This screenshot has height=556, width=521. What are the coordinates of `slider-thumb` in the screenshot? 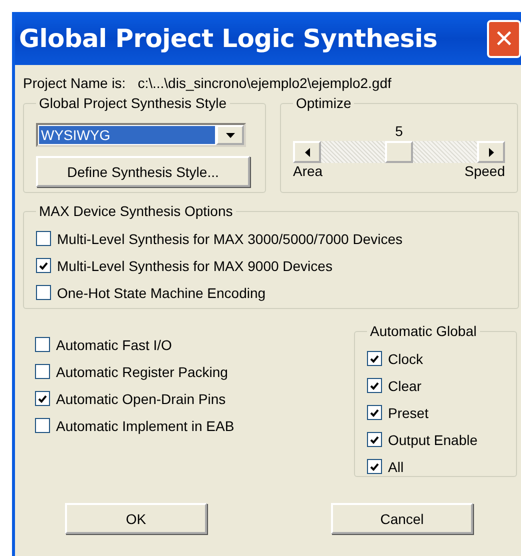 It's located at (399, 152).